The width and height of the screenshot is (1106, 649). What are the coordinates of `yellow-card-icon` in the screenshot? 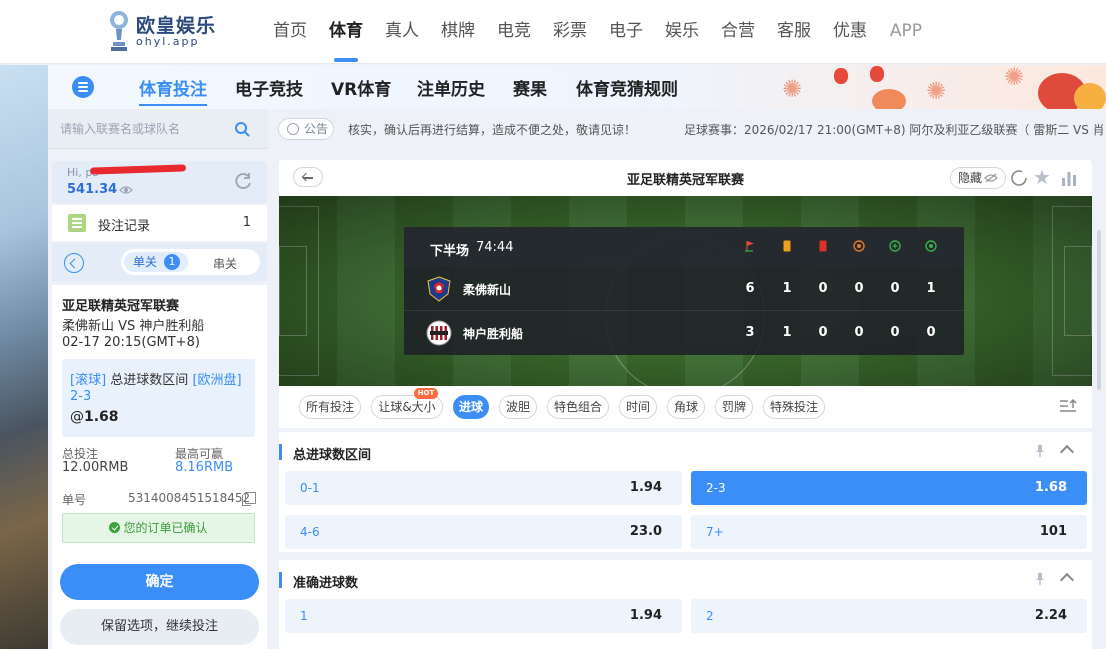 It's located at (787, 246).